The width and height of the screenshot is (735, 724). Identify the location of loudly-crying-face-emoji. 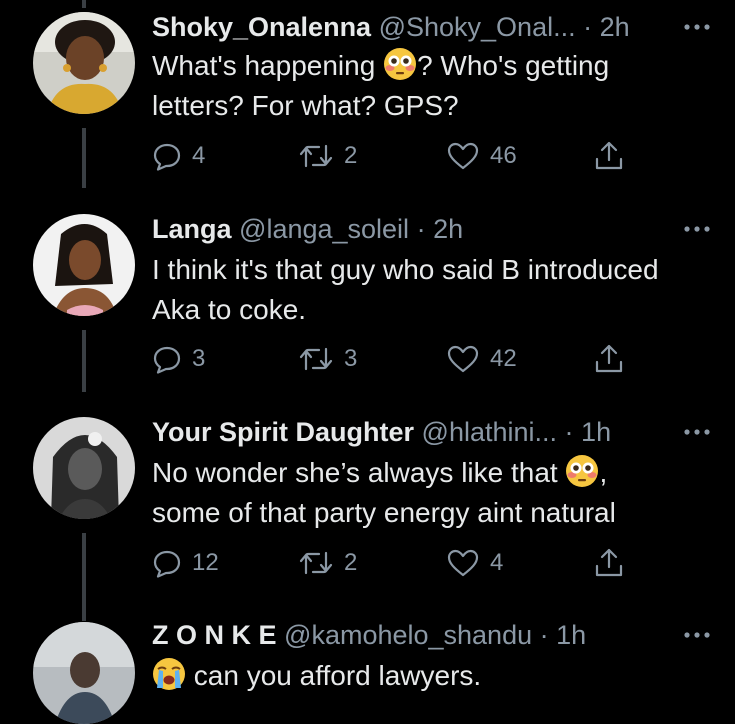
(169, 674).